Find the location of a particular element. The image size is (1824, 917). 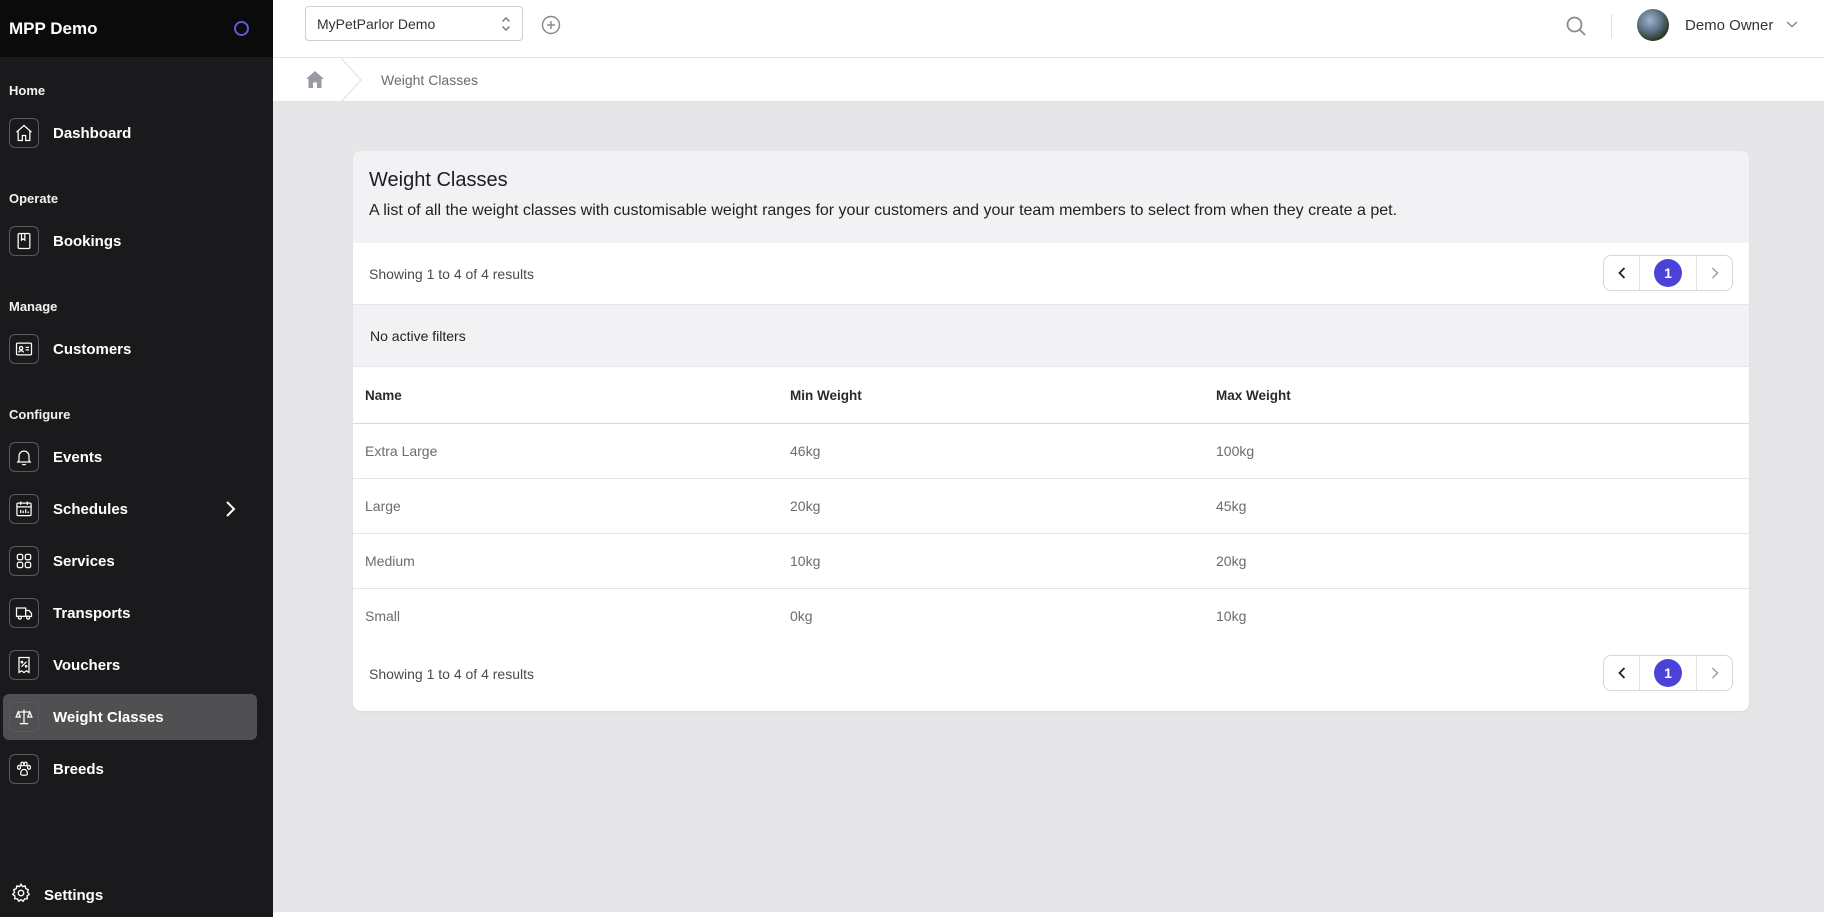

sidebar-item-label: Weight Classes is located at coordinates (108, 717).